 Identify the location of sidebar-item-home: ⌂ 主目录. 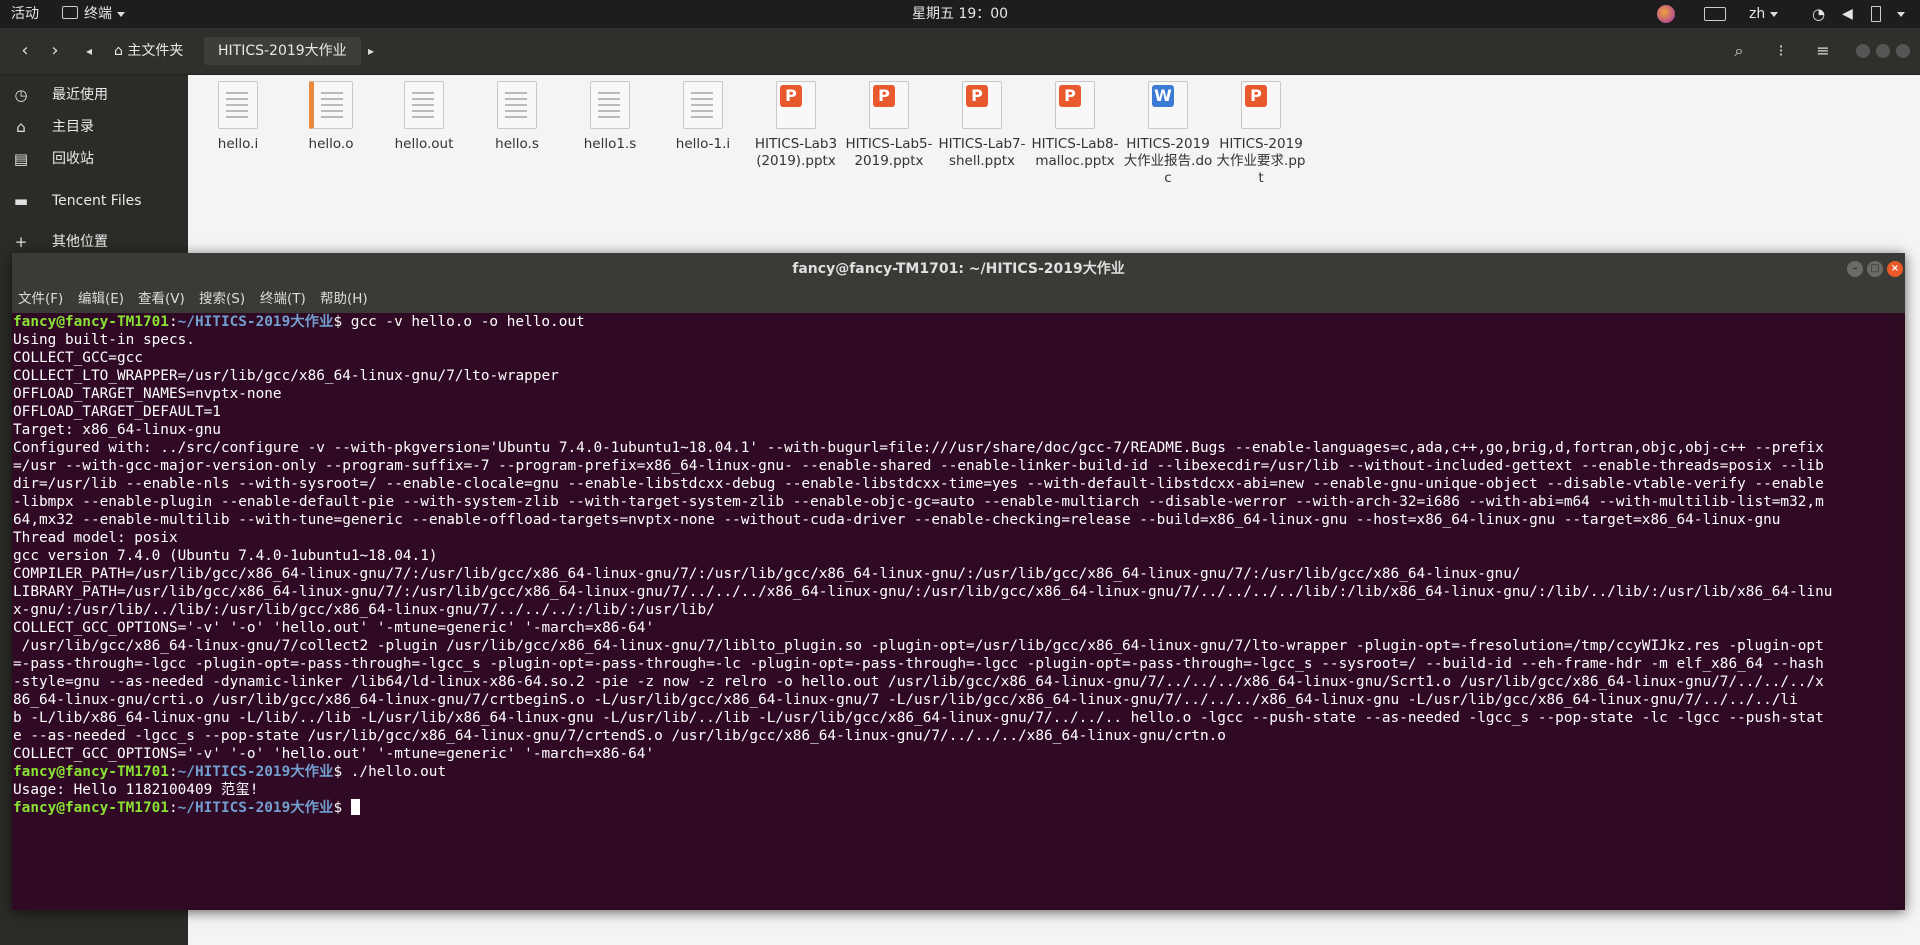
(94, 127).